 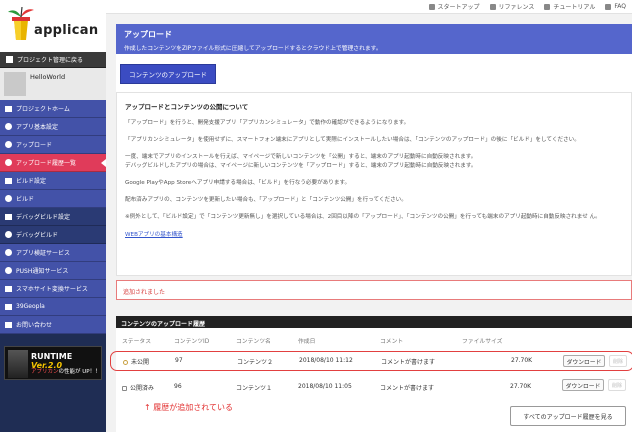 What do you see at coordinates (53, 84) in the screenshot?
I see `project-info: HelloWorld` at bounding box center [53, 84].